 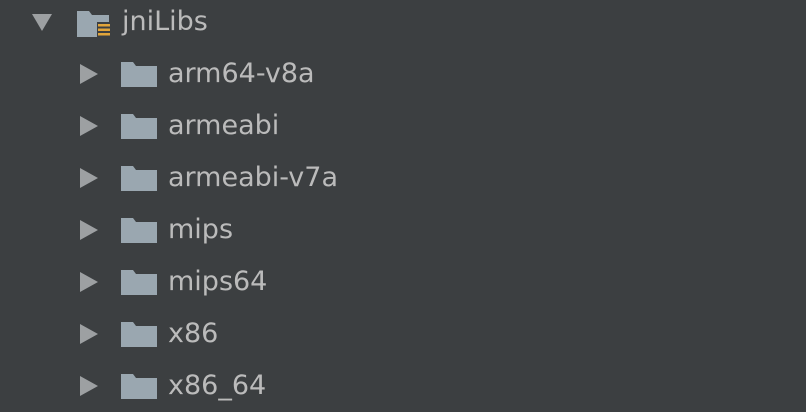 What do you see at coordinates (241, 73) in the screenshot?
I see `tree-row-label: arm64-v8a` at bounding box center [241, 73].